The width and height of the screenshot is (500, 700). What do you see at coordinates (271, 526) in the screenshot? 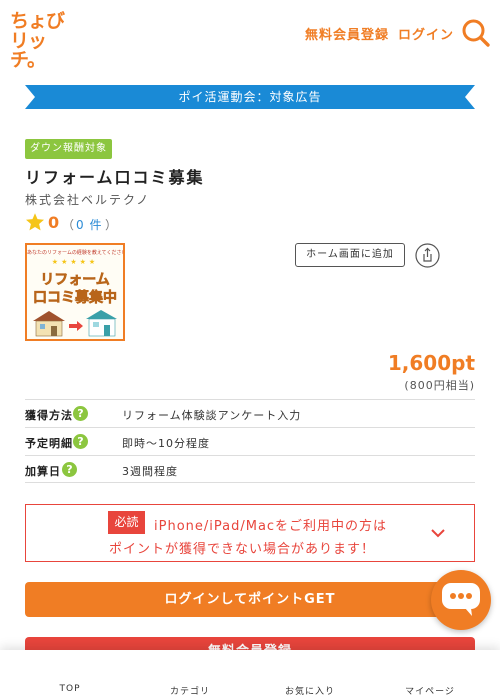
I see `warning-text-line1: iPhone/iPad/Macをご利用中の方は` at bounding box center [271, 526].